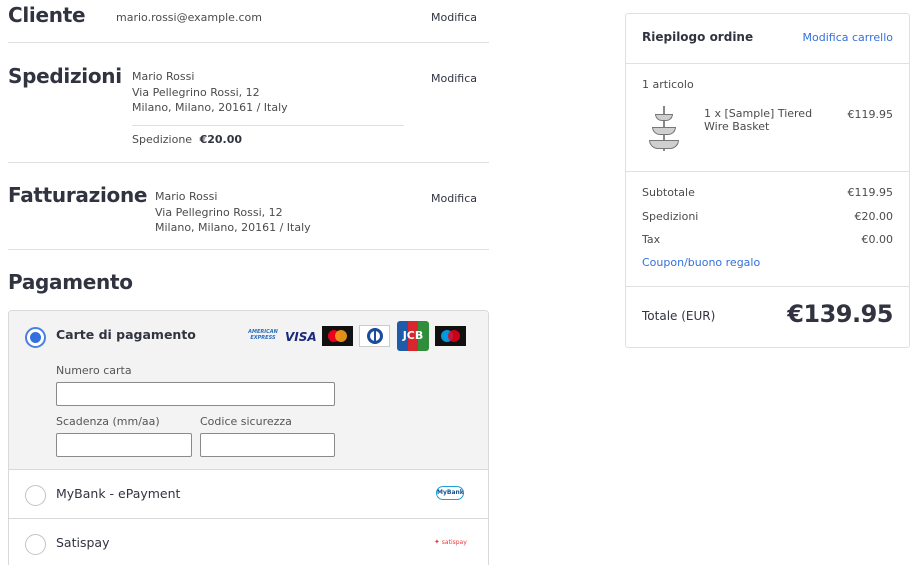  I want to click on shipping-method-price: €20.00, so click(221, 139).